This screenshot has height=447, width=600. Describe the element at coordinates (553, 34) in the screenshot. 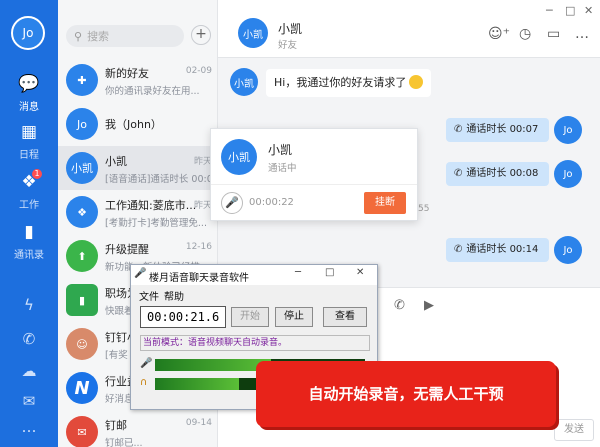

I see `folder-icon: ▭` at that location.